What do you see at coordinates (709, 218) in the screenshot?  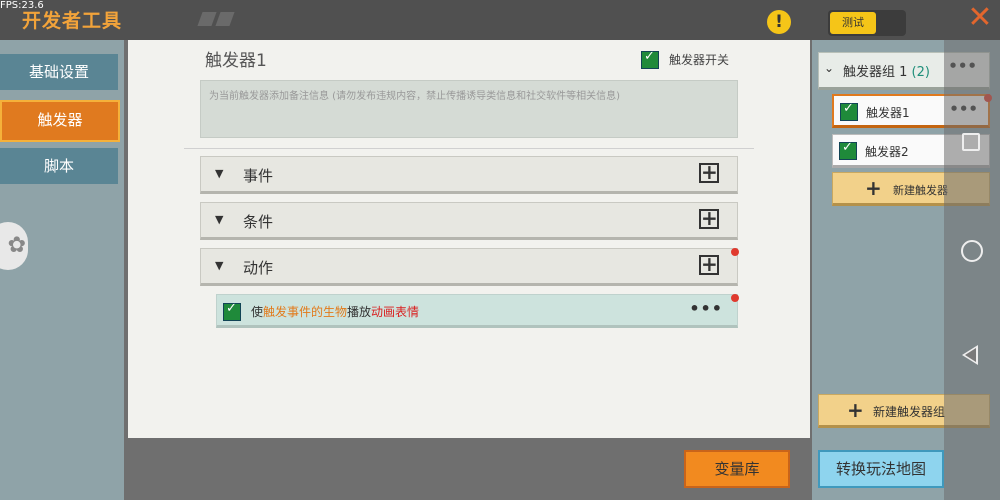 I see `add-condition-button: +` at bounding box center [709, 218].